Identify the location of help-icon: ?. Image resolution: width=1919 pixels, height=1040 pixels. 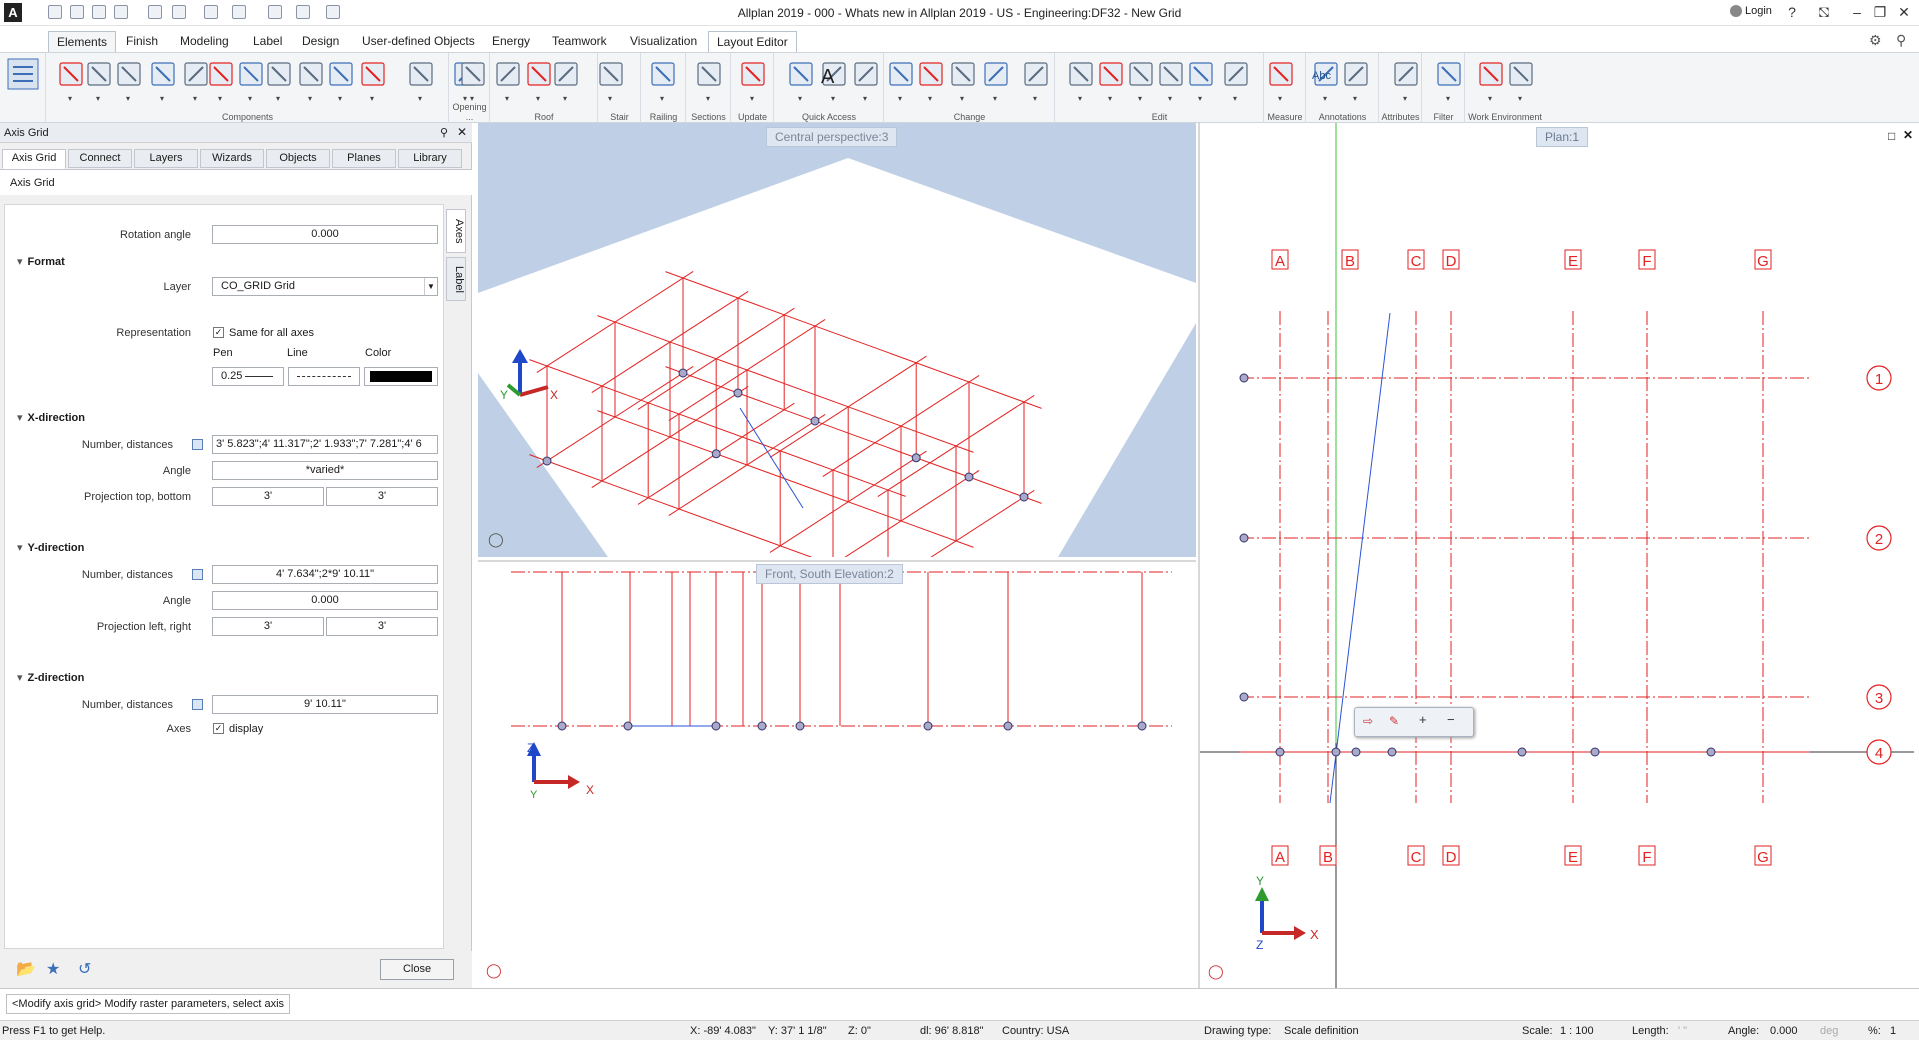
(1792, 12).